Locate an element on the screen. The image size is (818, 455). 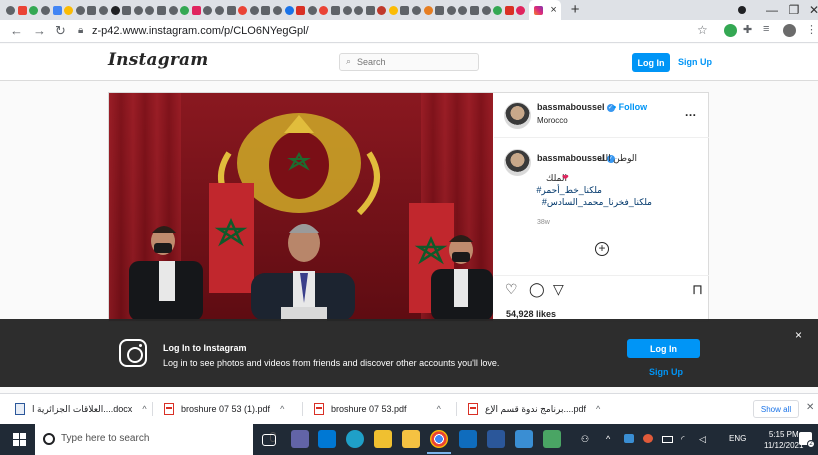
download-item: العلاقات الجزائرية ا....docx ^ is located at coordinates (81, 409).